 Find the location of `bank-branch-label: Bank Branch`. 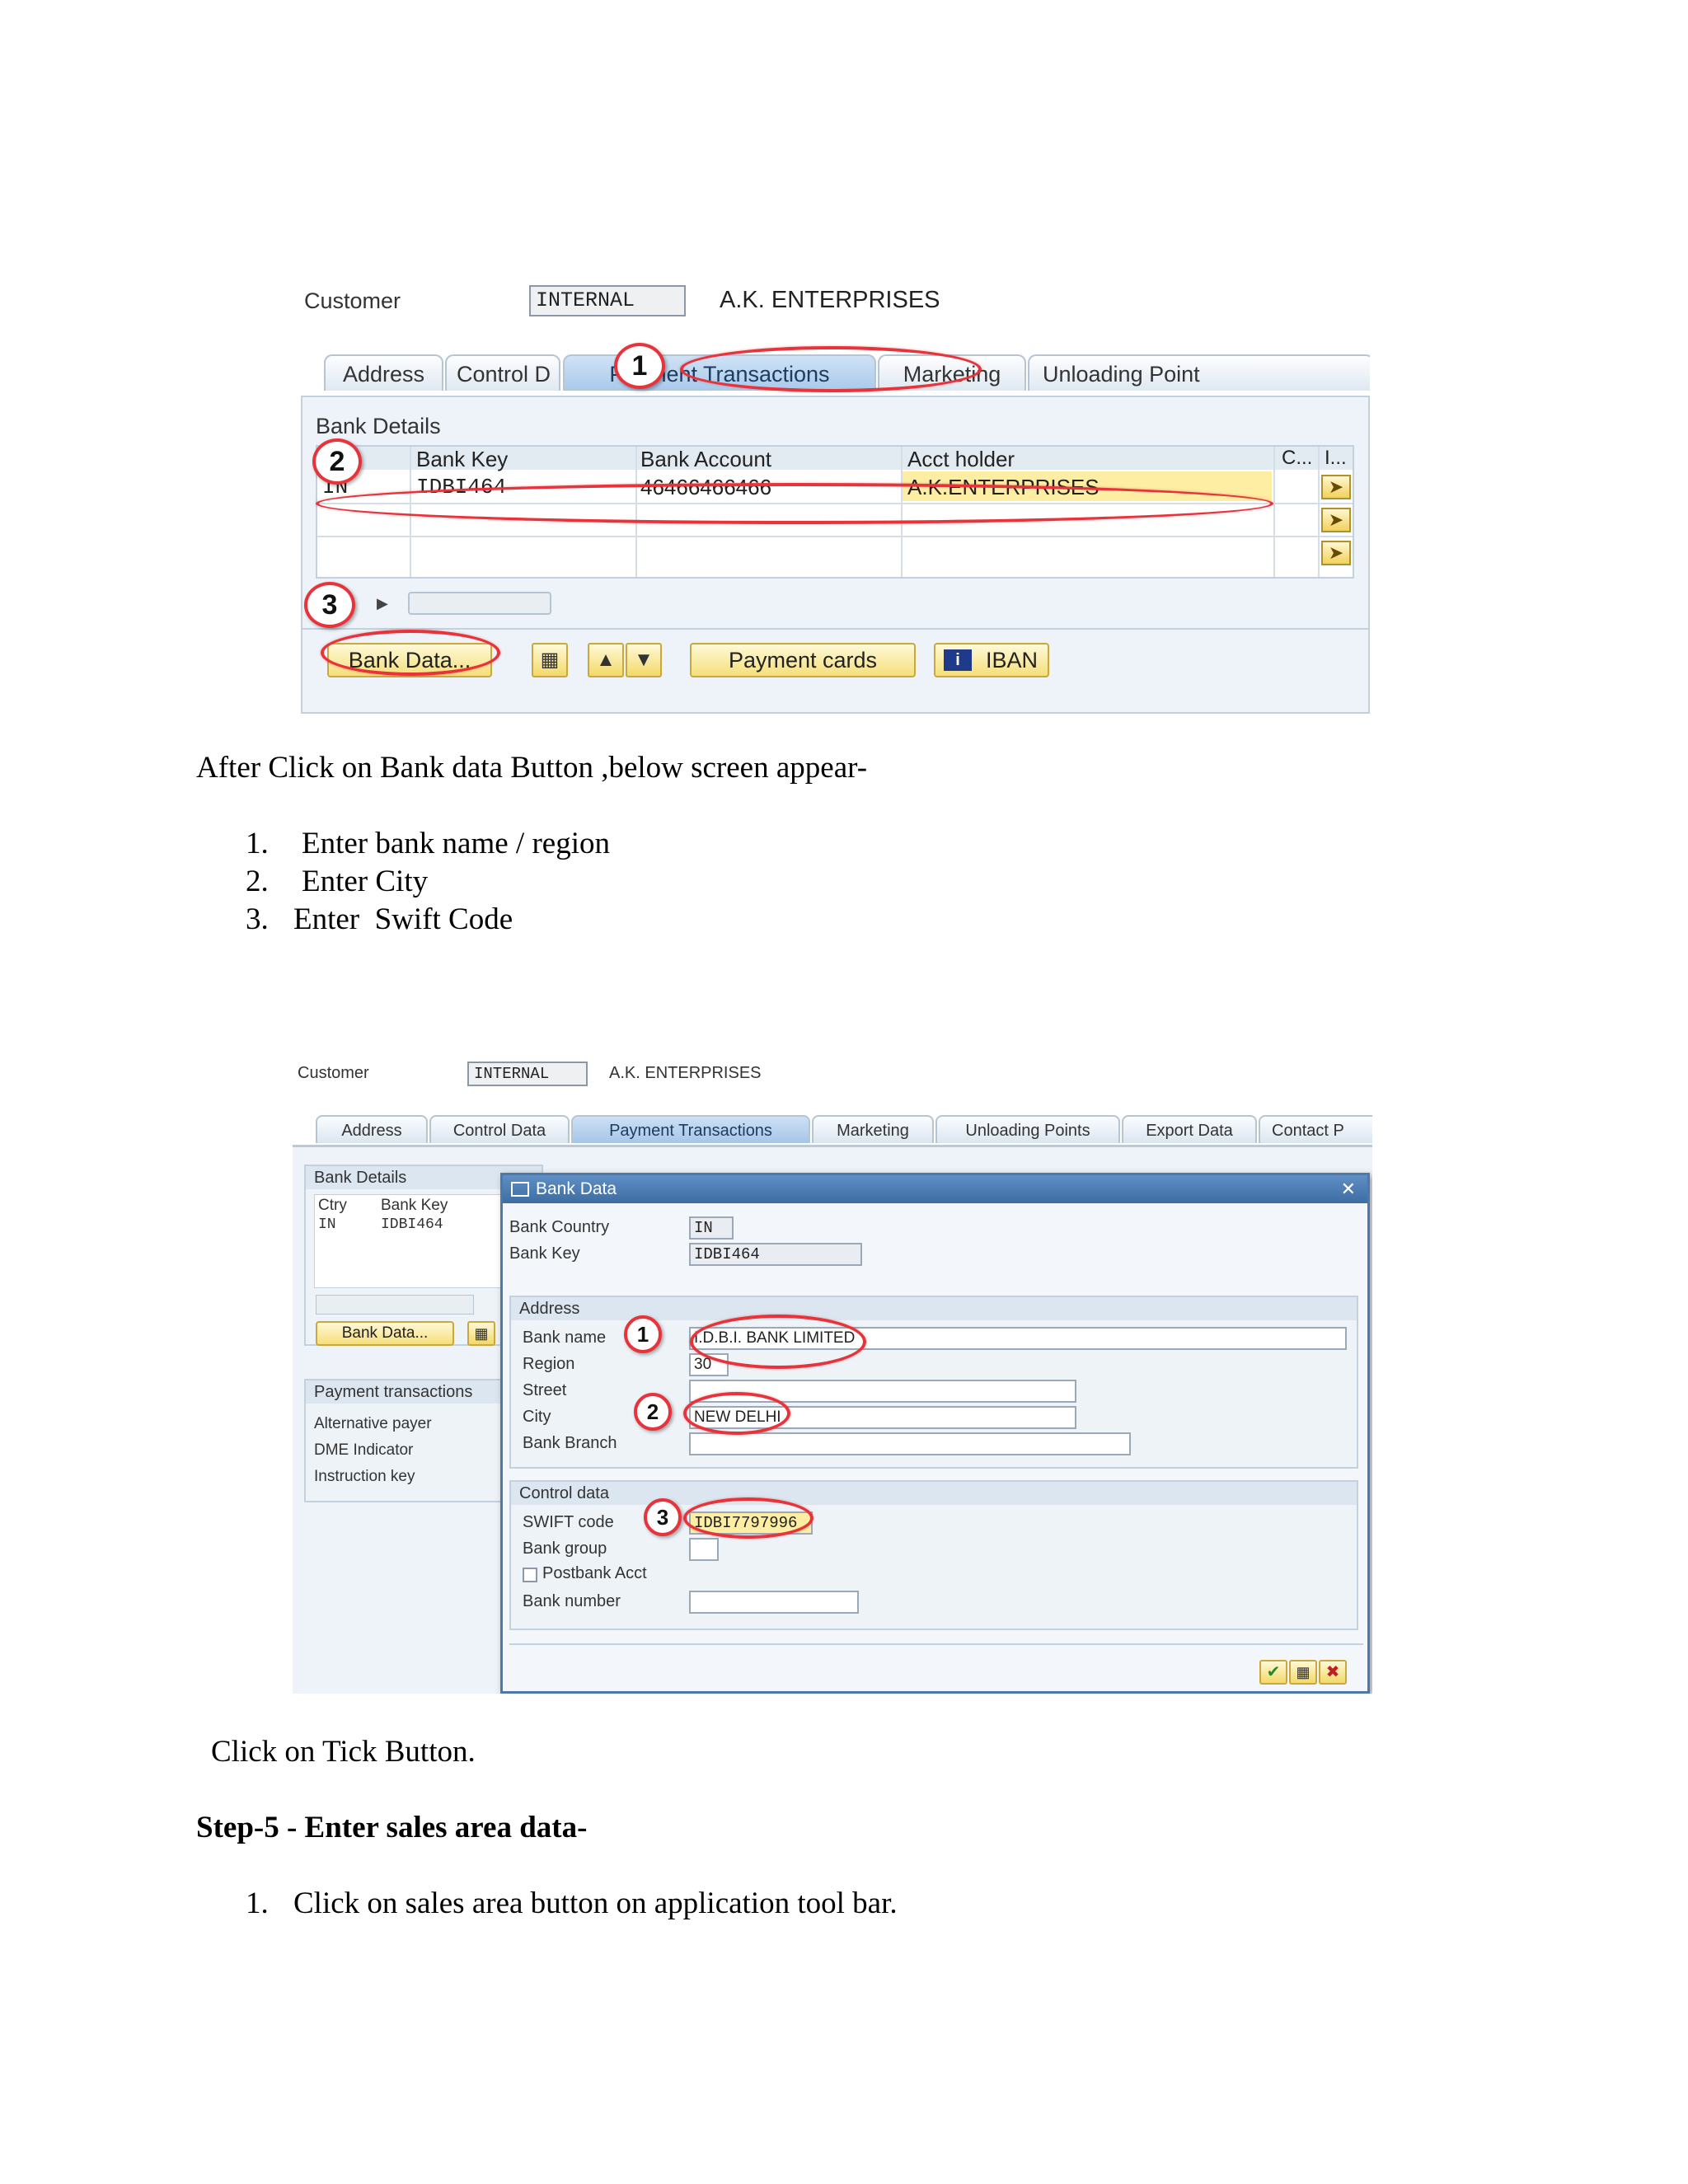

bank-branch-label: Bank Branch is located at coordinates (570, 1443).